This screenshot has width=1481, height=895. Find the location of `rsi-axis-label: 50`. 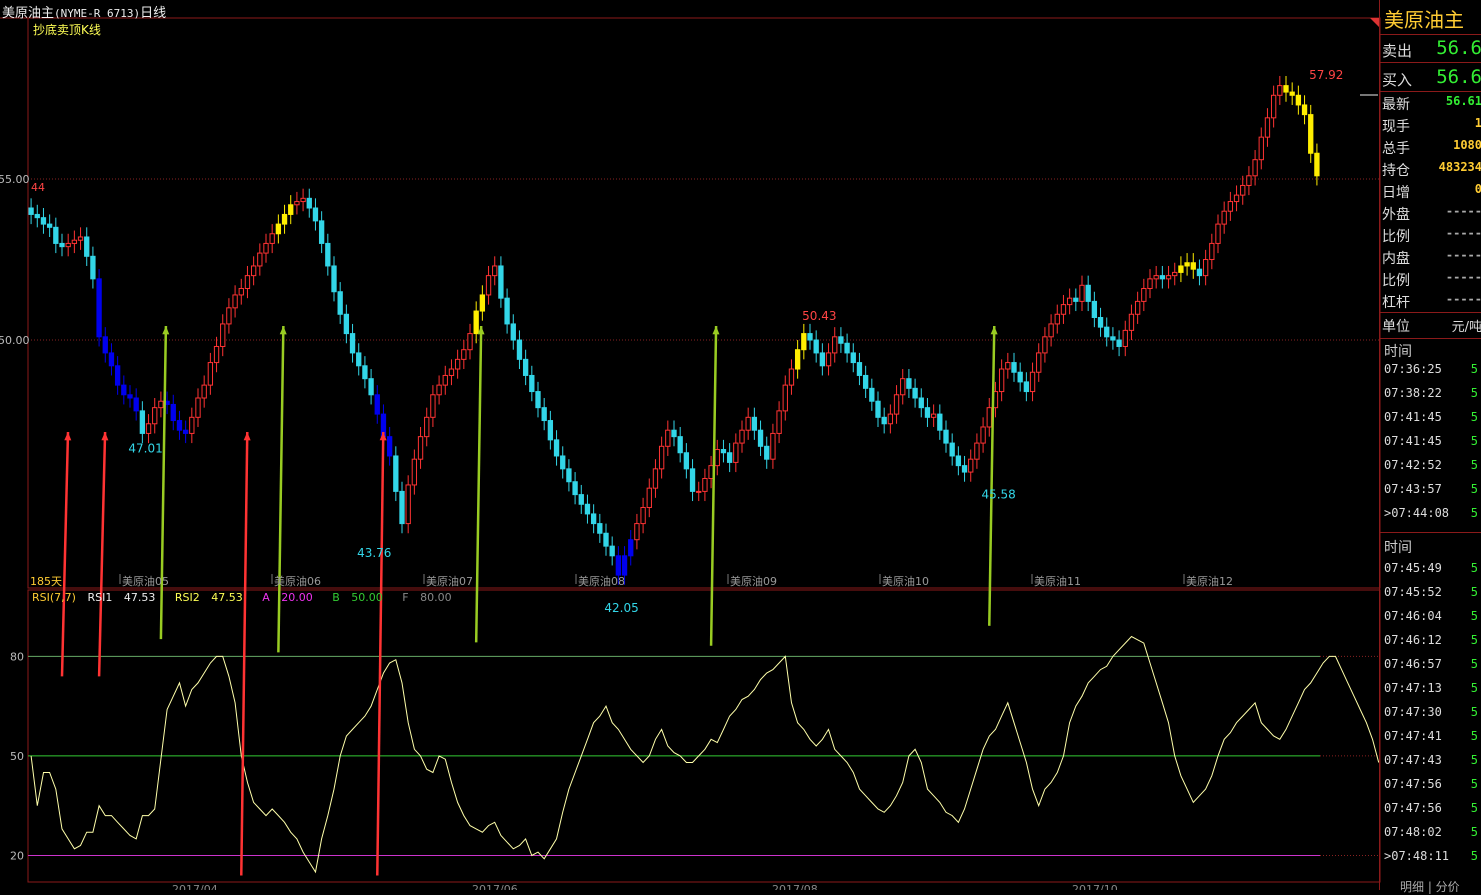

rsi-axis-label: 50 is located at coordinates (17, 756).